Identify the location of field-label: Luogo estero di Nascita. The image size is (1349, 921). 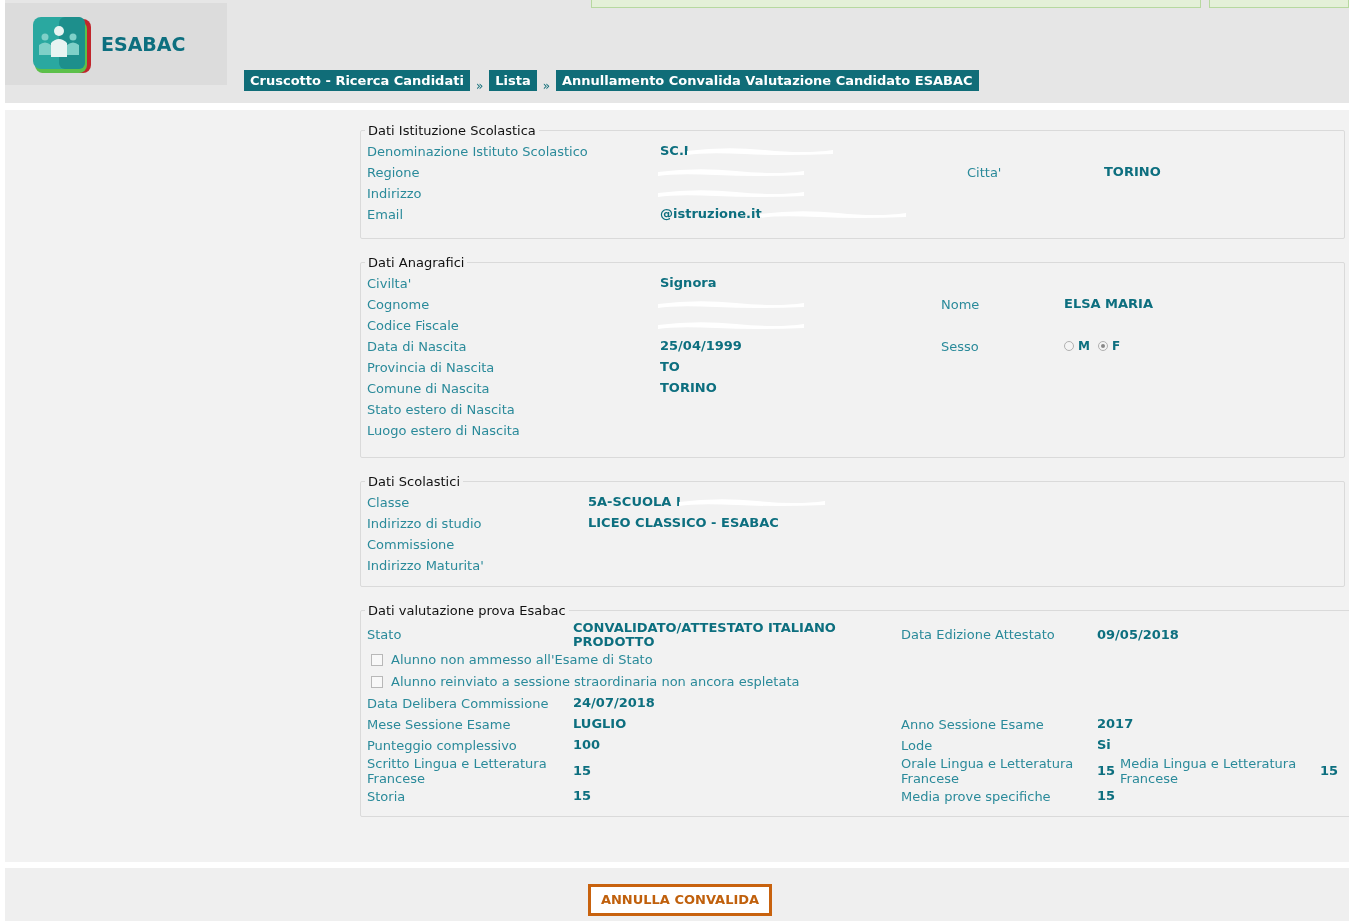
(443, 430).